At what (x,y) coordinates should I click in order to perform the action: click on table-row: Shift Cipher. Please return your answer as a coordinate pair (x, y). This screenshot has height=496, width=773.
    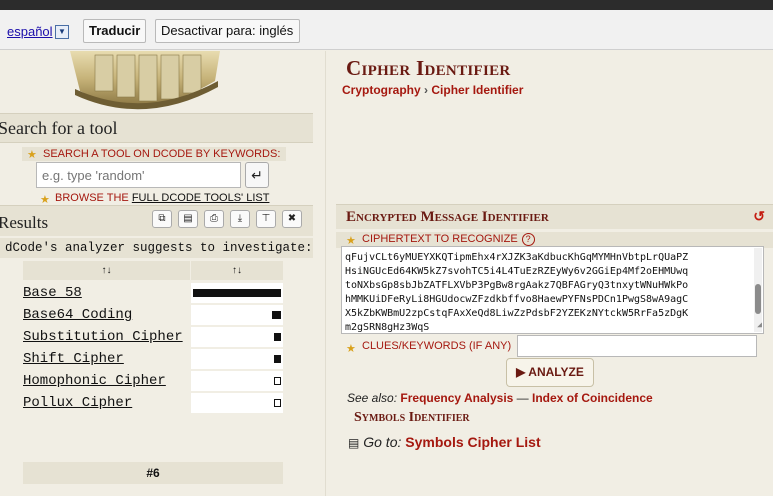
    Looking at the image, I should click on (153, 359).